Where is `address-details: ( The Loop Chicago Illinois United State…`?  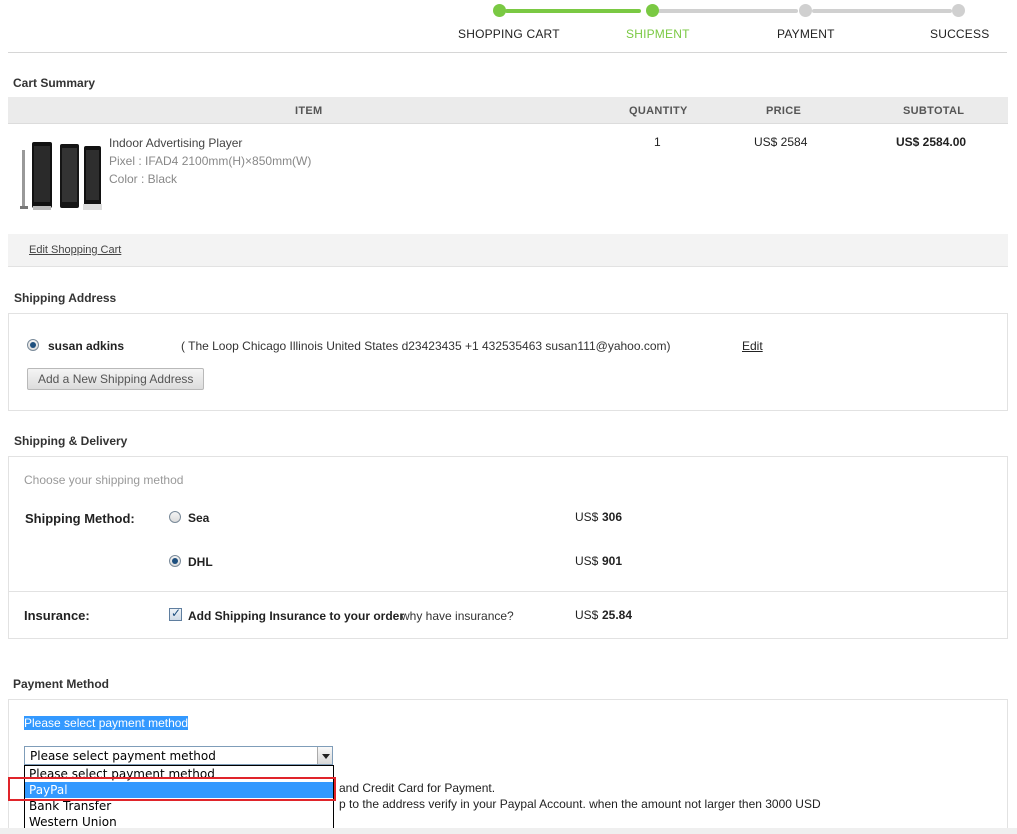
address-details: ( The Loop Chicago Illinois United State… is located at coordinates (426, 346).